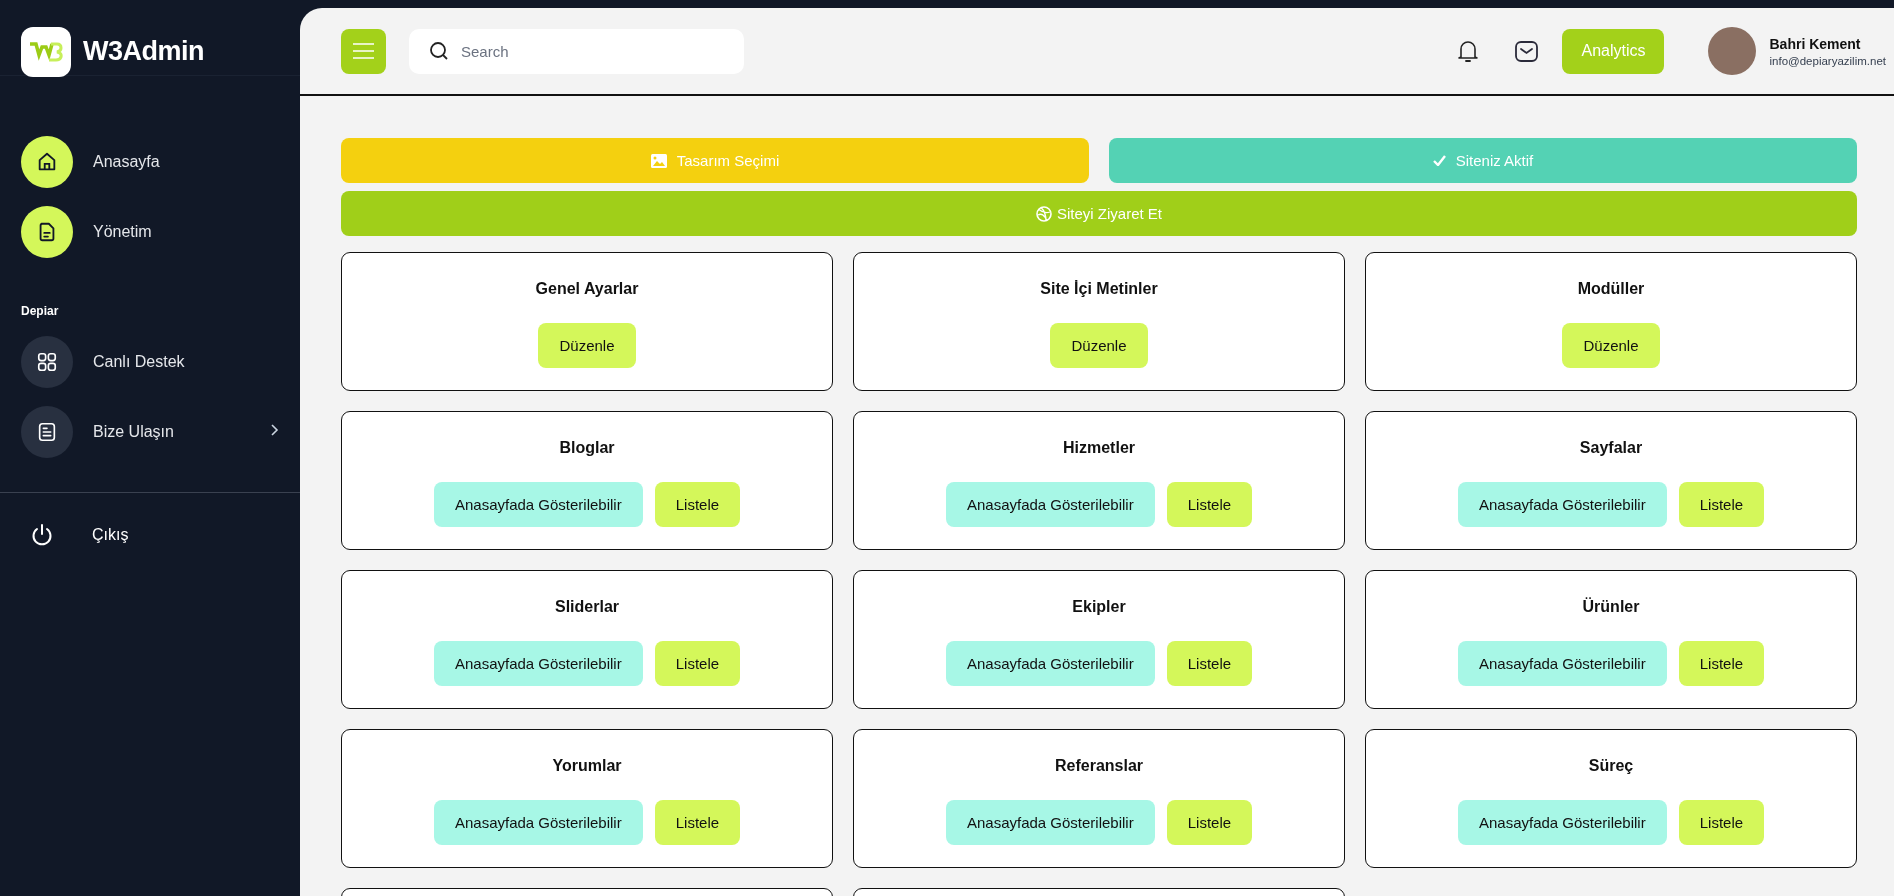 This screenshot has height=896, width=1894. What do you see at coordinates (1611, 448) in the screenshot?
I see `card-title: Sayfalar` at bounding box center [1611, 448].